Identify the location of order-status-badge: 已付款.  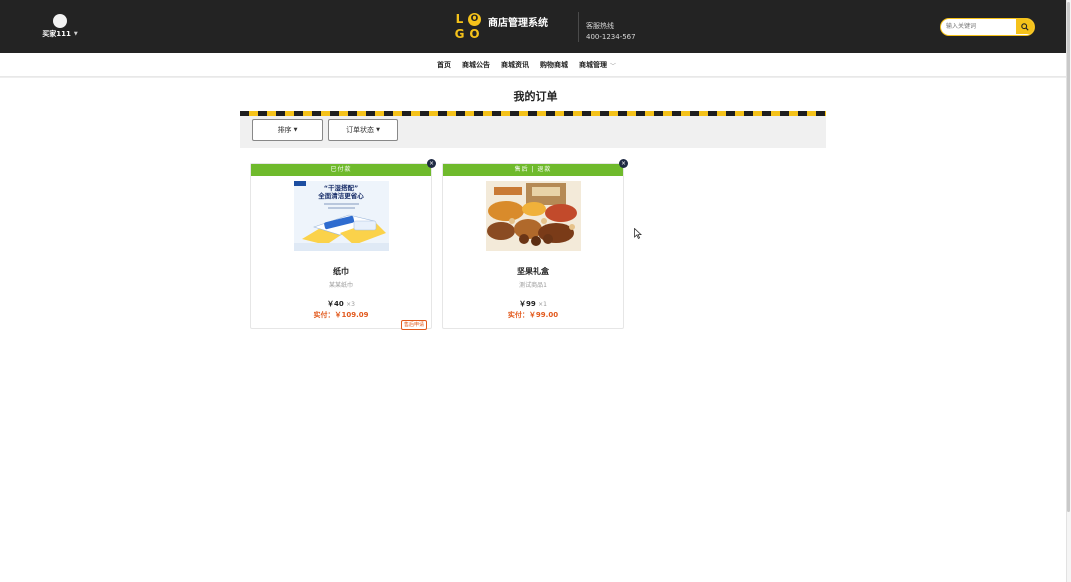
(341, 170).